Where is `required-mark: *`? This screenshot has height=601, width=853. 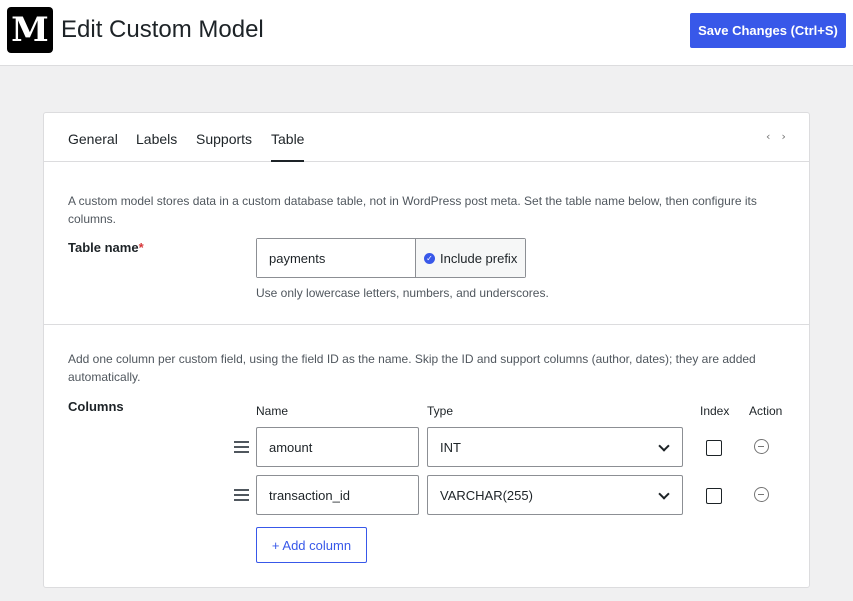 required-mark: * is located at coordinates (141, 247).